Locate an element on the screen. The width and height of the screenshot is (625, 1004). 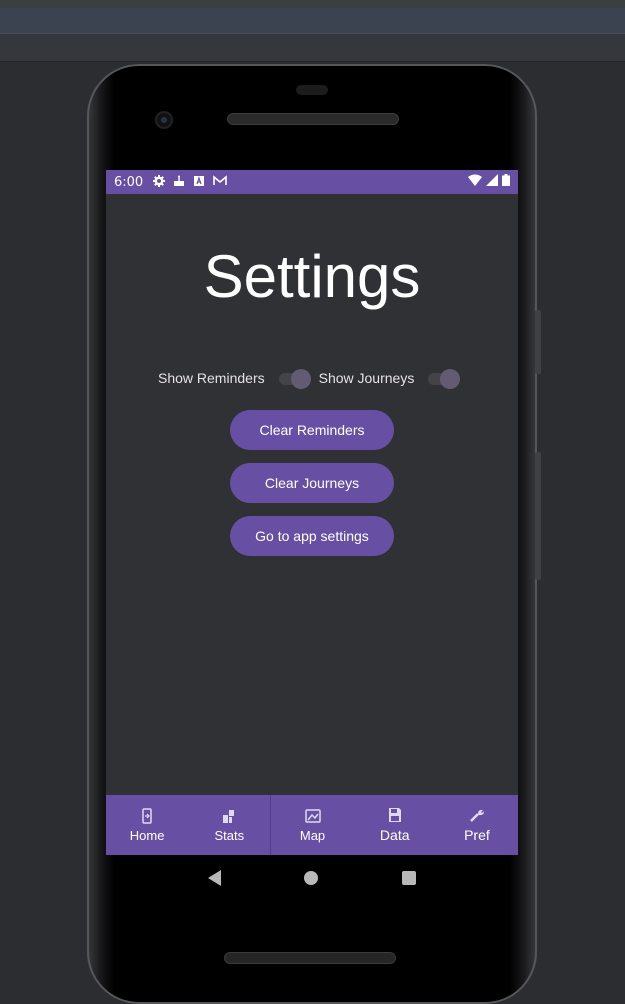
ide-top-strip is located at coordinates (312, 4).